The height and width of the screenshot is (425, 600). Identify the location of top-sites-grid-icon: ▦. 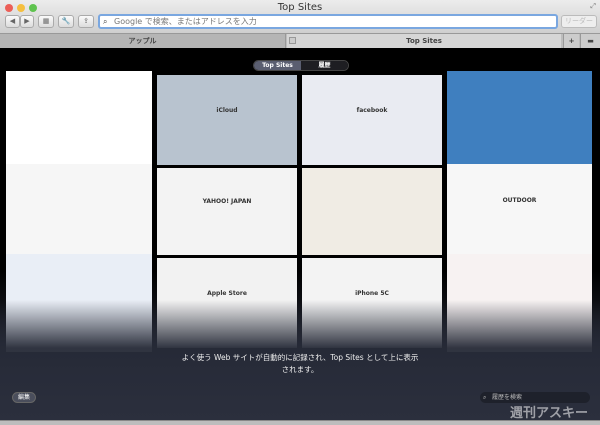
(46, 21).